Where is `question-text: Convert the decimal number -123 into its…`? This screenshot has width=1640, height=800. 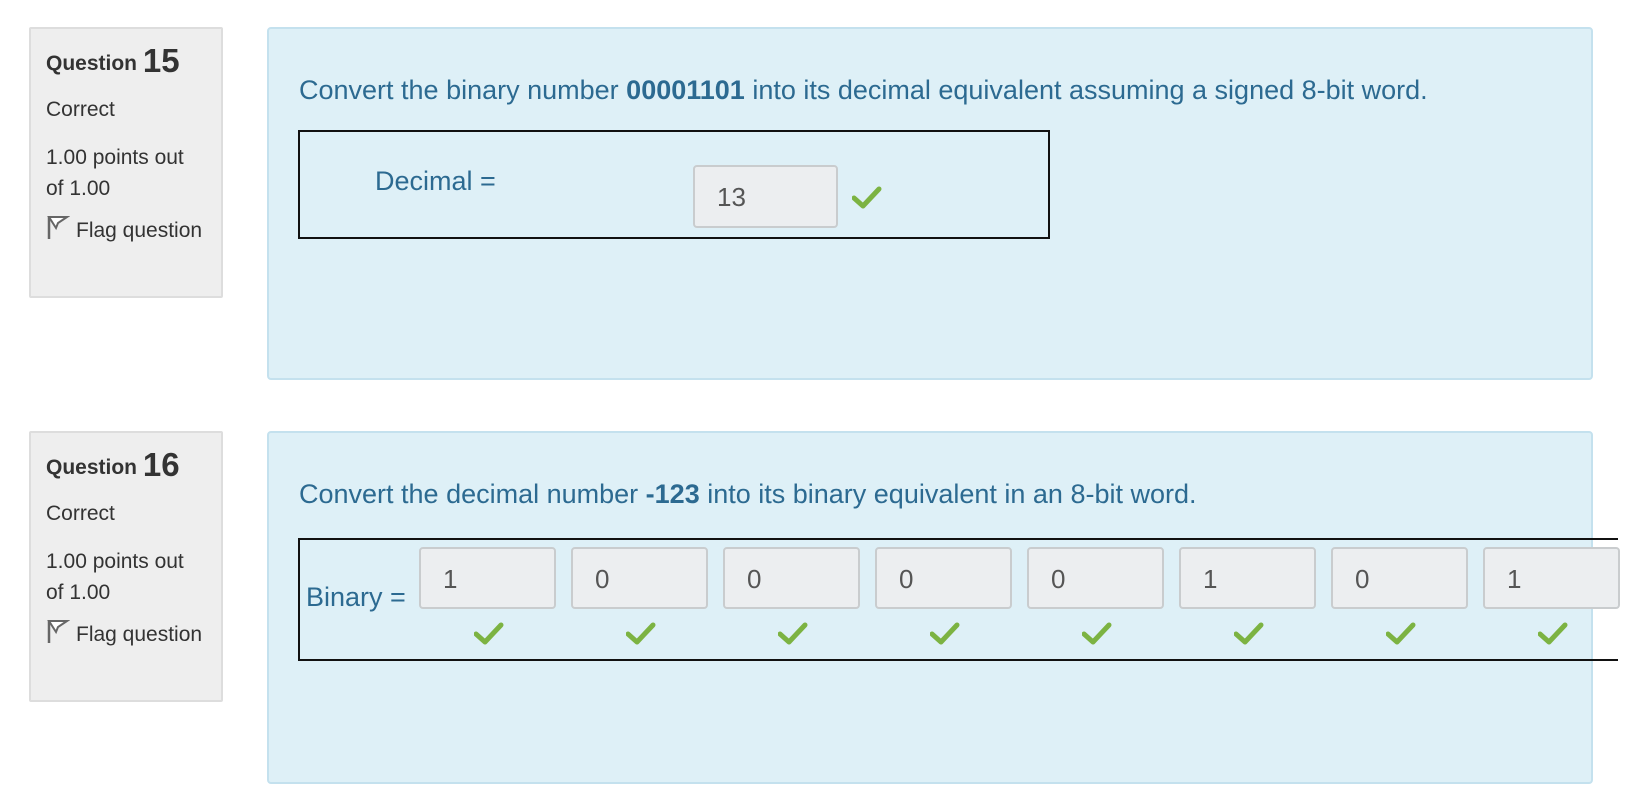 question-text: Convert the decimal number -123 into its… is located at coordinates (748, 494).